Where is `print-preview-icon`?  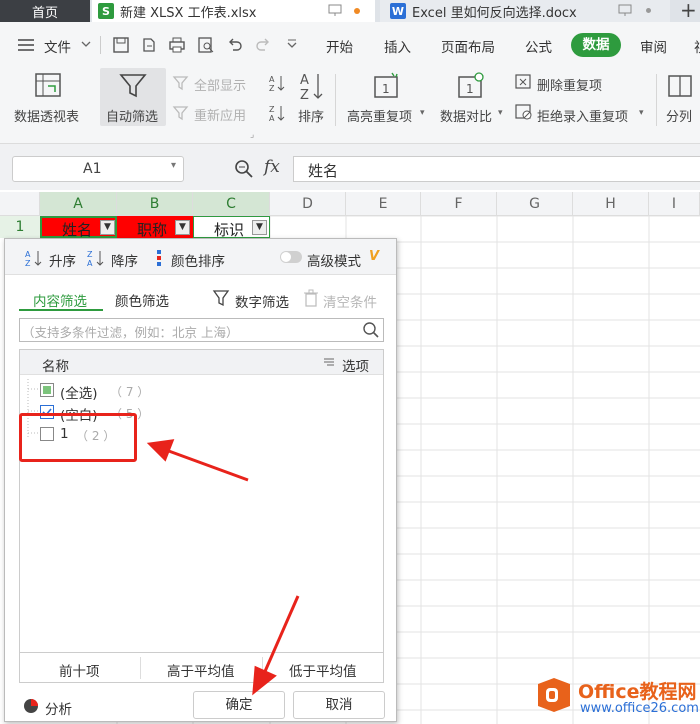
print-preview-icon is located at coordinates (206, 47).